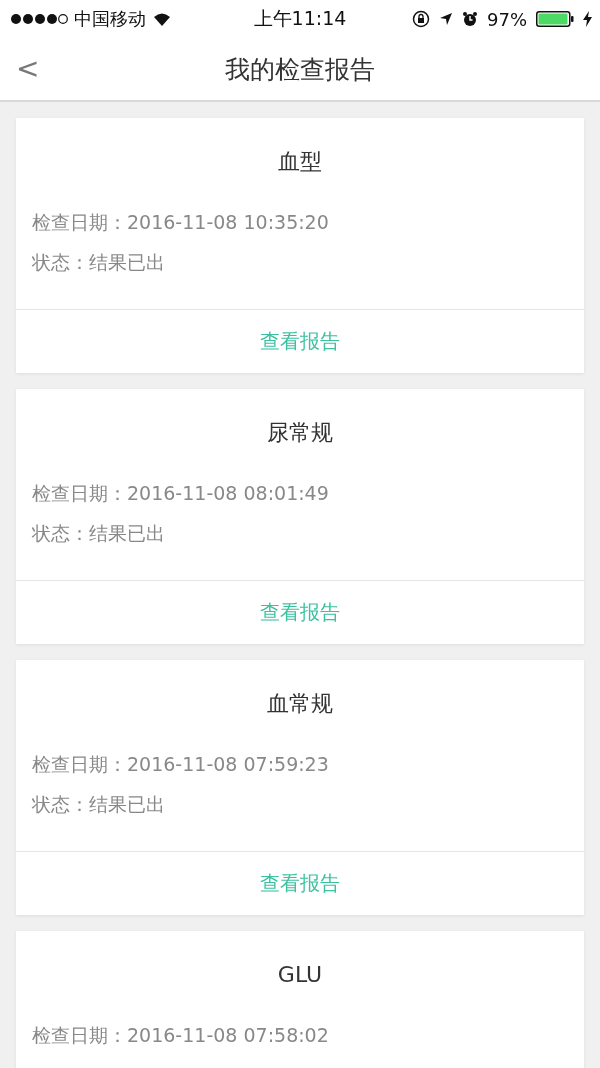 The height and width of the screenshot is (1068, 600). I want to click on wifi-icon, so click(162, 19).